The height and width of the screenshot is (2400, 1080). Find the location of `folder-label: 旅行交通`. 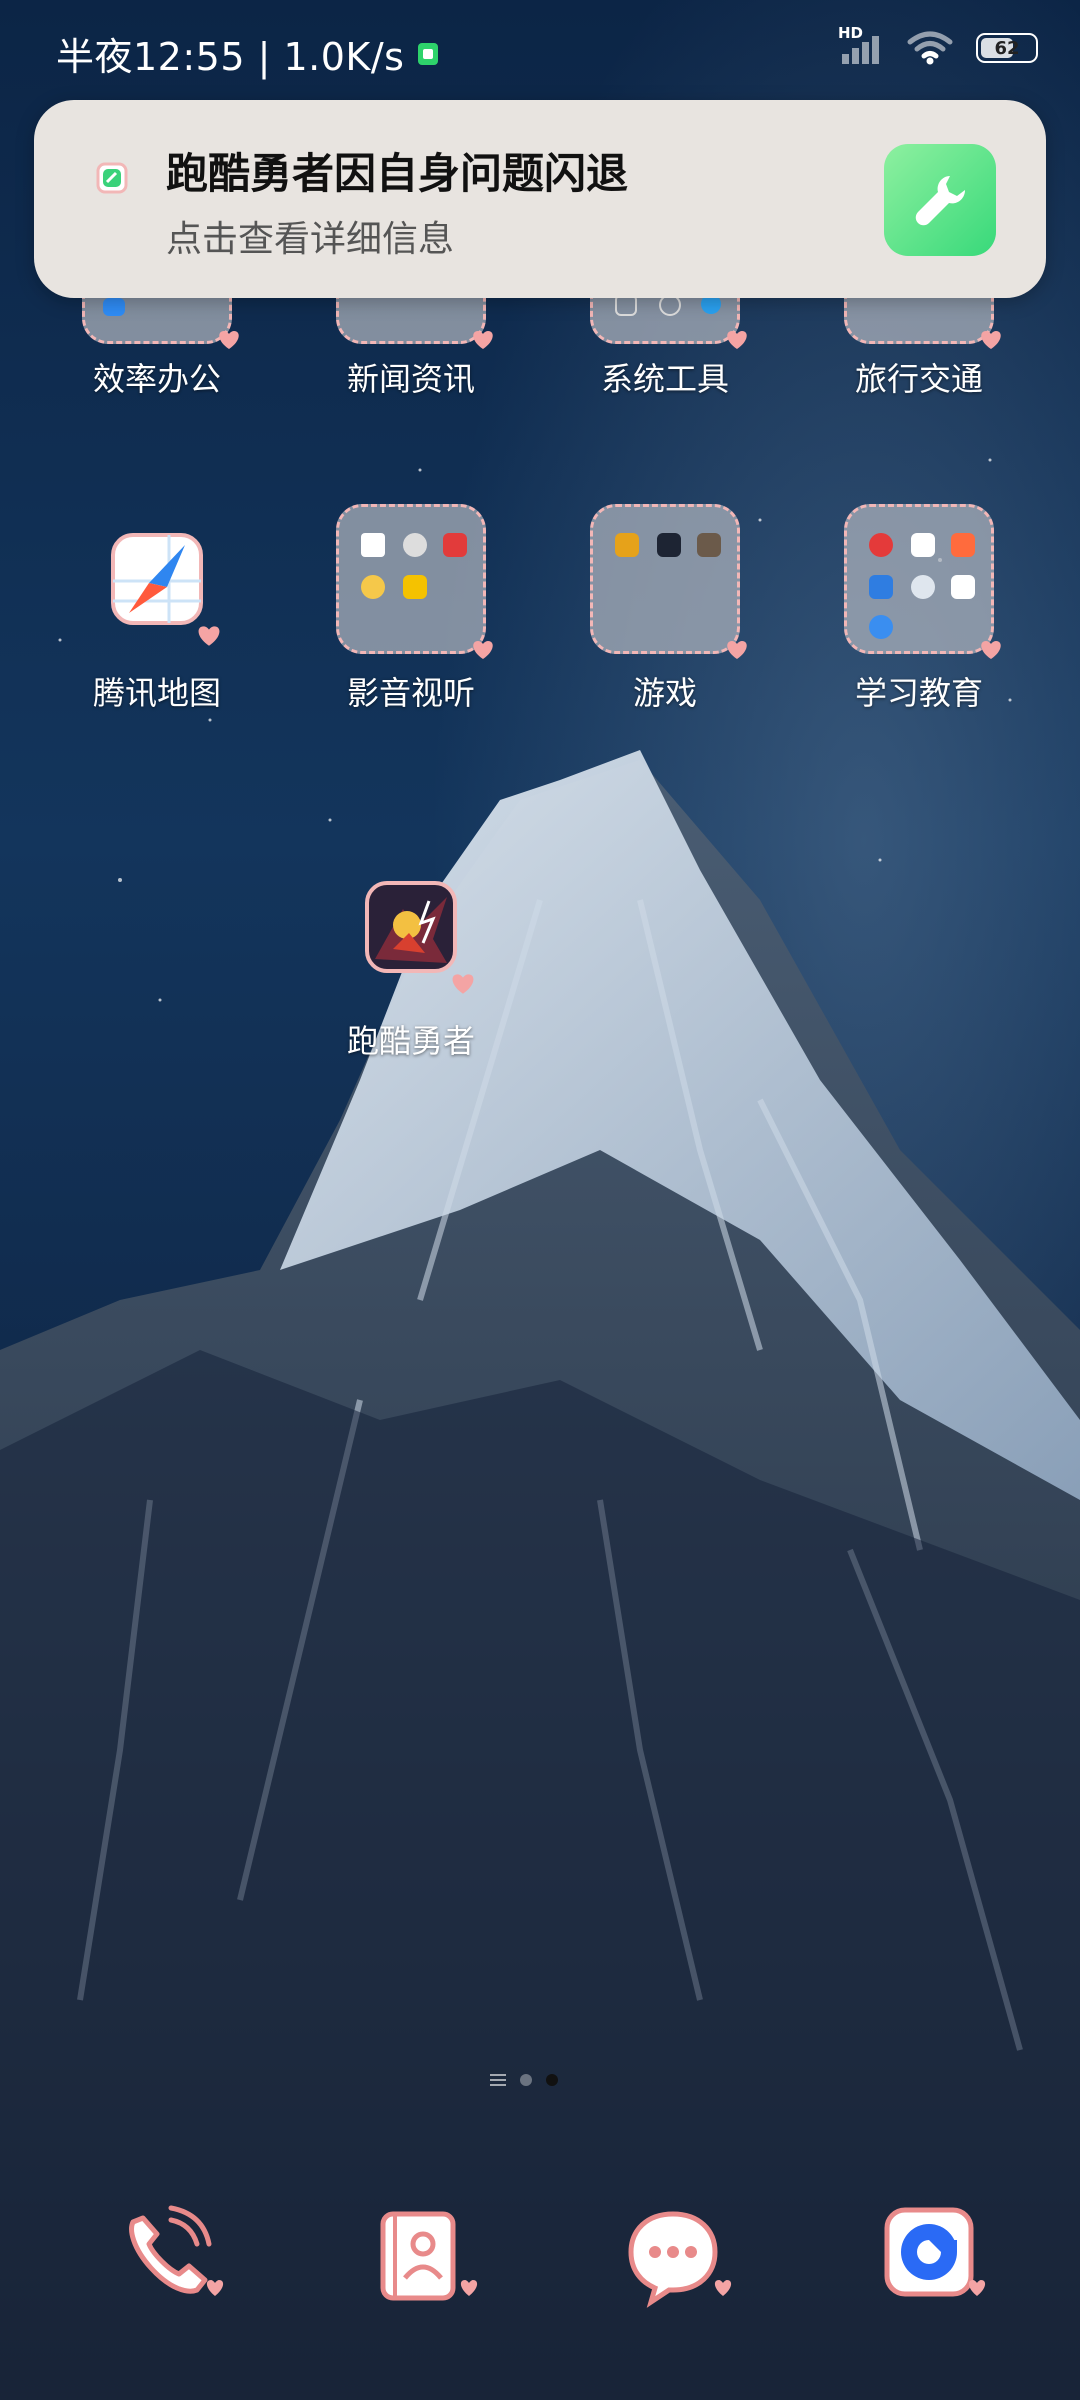

folder-label: 旅行交通 is located at coordinates (918, 379).